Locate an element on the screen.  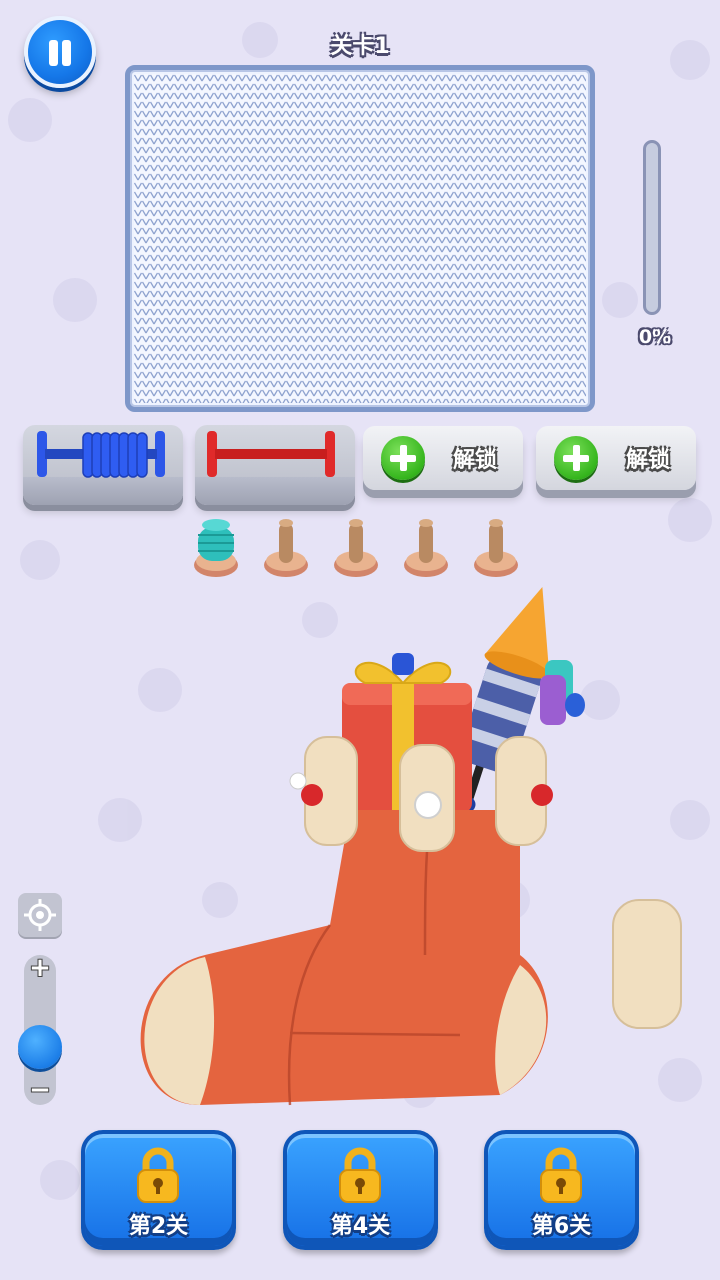
level-label: 第6关 is located at coordinates (561, 1226).